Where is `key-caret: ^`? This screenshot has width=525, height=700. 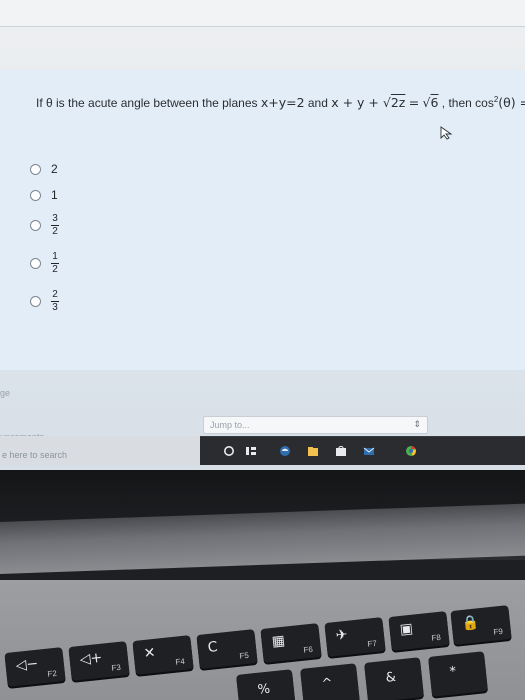
key-caret: ^ is located at coordinates (330, 681).